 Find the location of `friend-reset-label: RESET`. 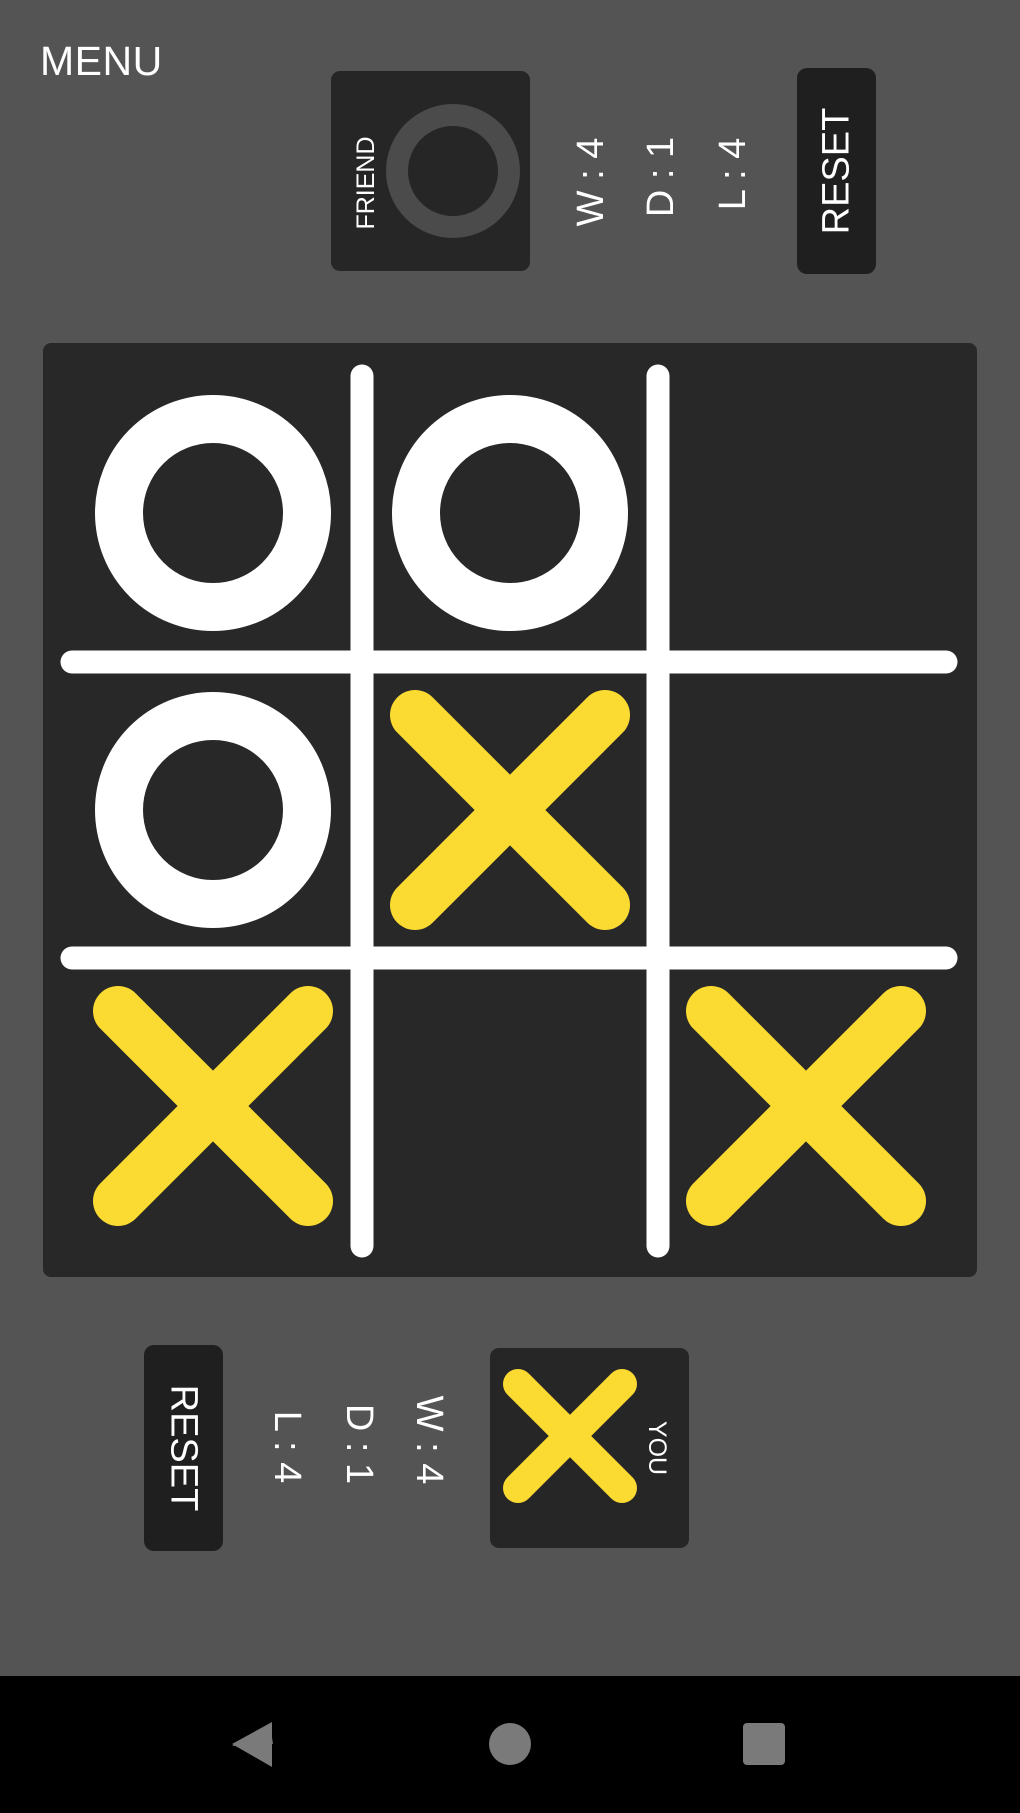

friend-reset-label: RESET is located at coordinates (836, 171).